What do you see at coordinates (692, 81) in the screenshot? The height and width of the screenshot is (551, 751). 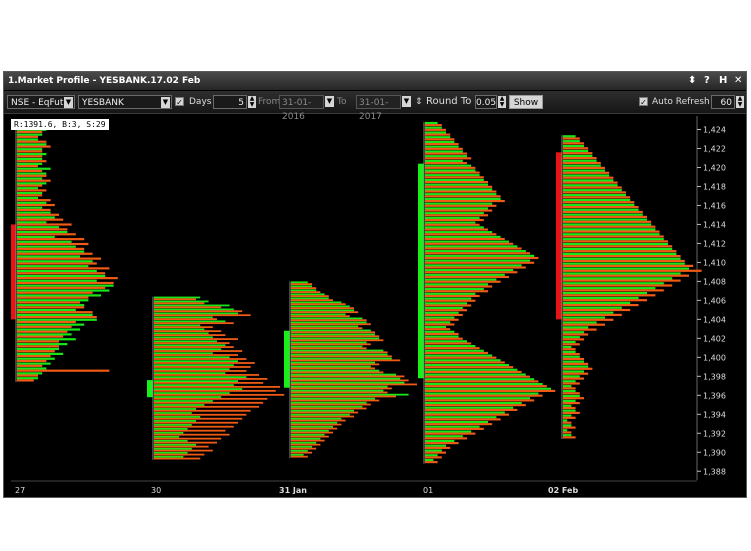 I see `pin-icon: ⬍` at bounding box center [692, 81].